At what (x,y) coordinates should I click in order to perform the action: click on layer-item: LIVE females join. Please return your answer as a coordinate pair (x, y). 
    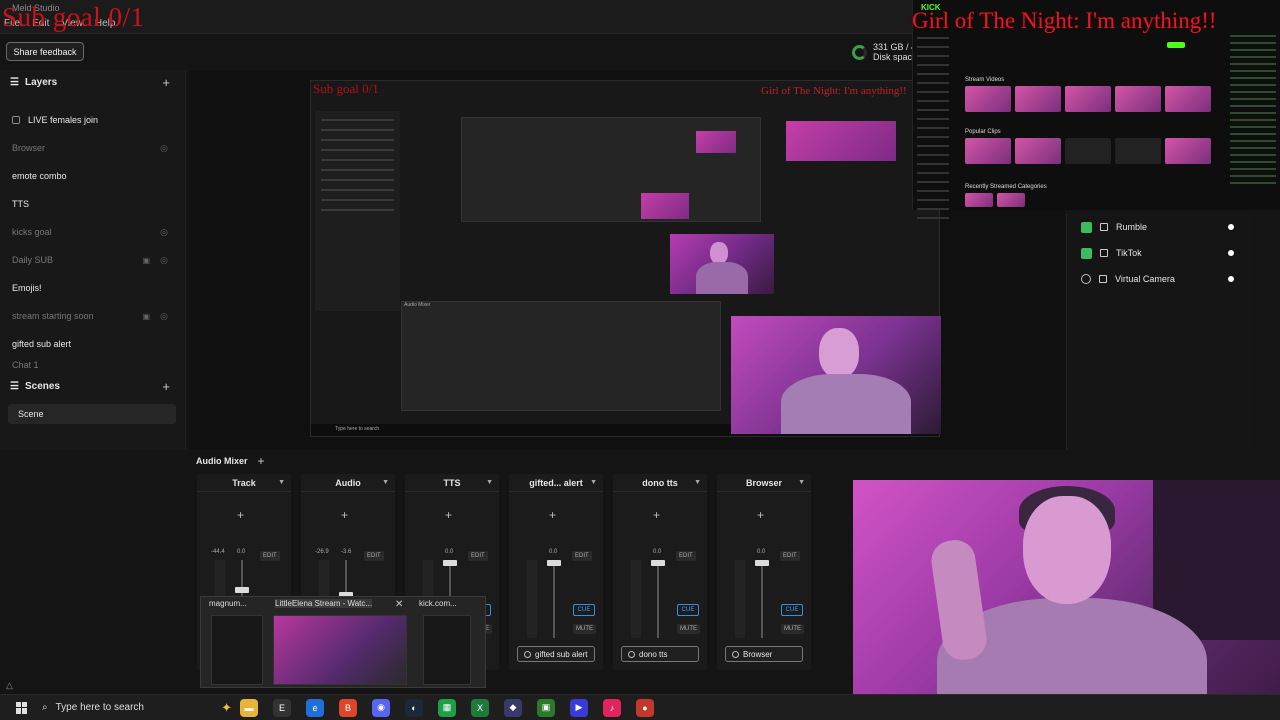
    Looking at the image, I should click on (92, 120).